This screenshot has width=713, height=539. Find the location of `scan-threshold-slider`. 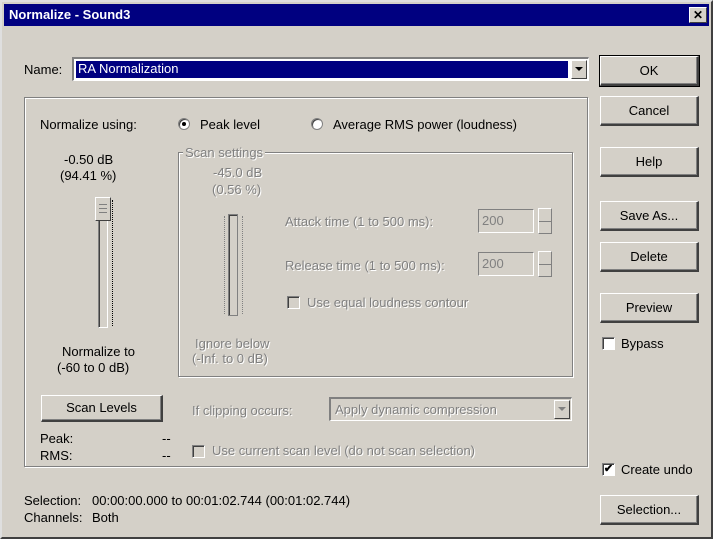

scan-threshold-slider is located at coordinates (233, 265).